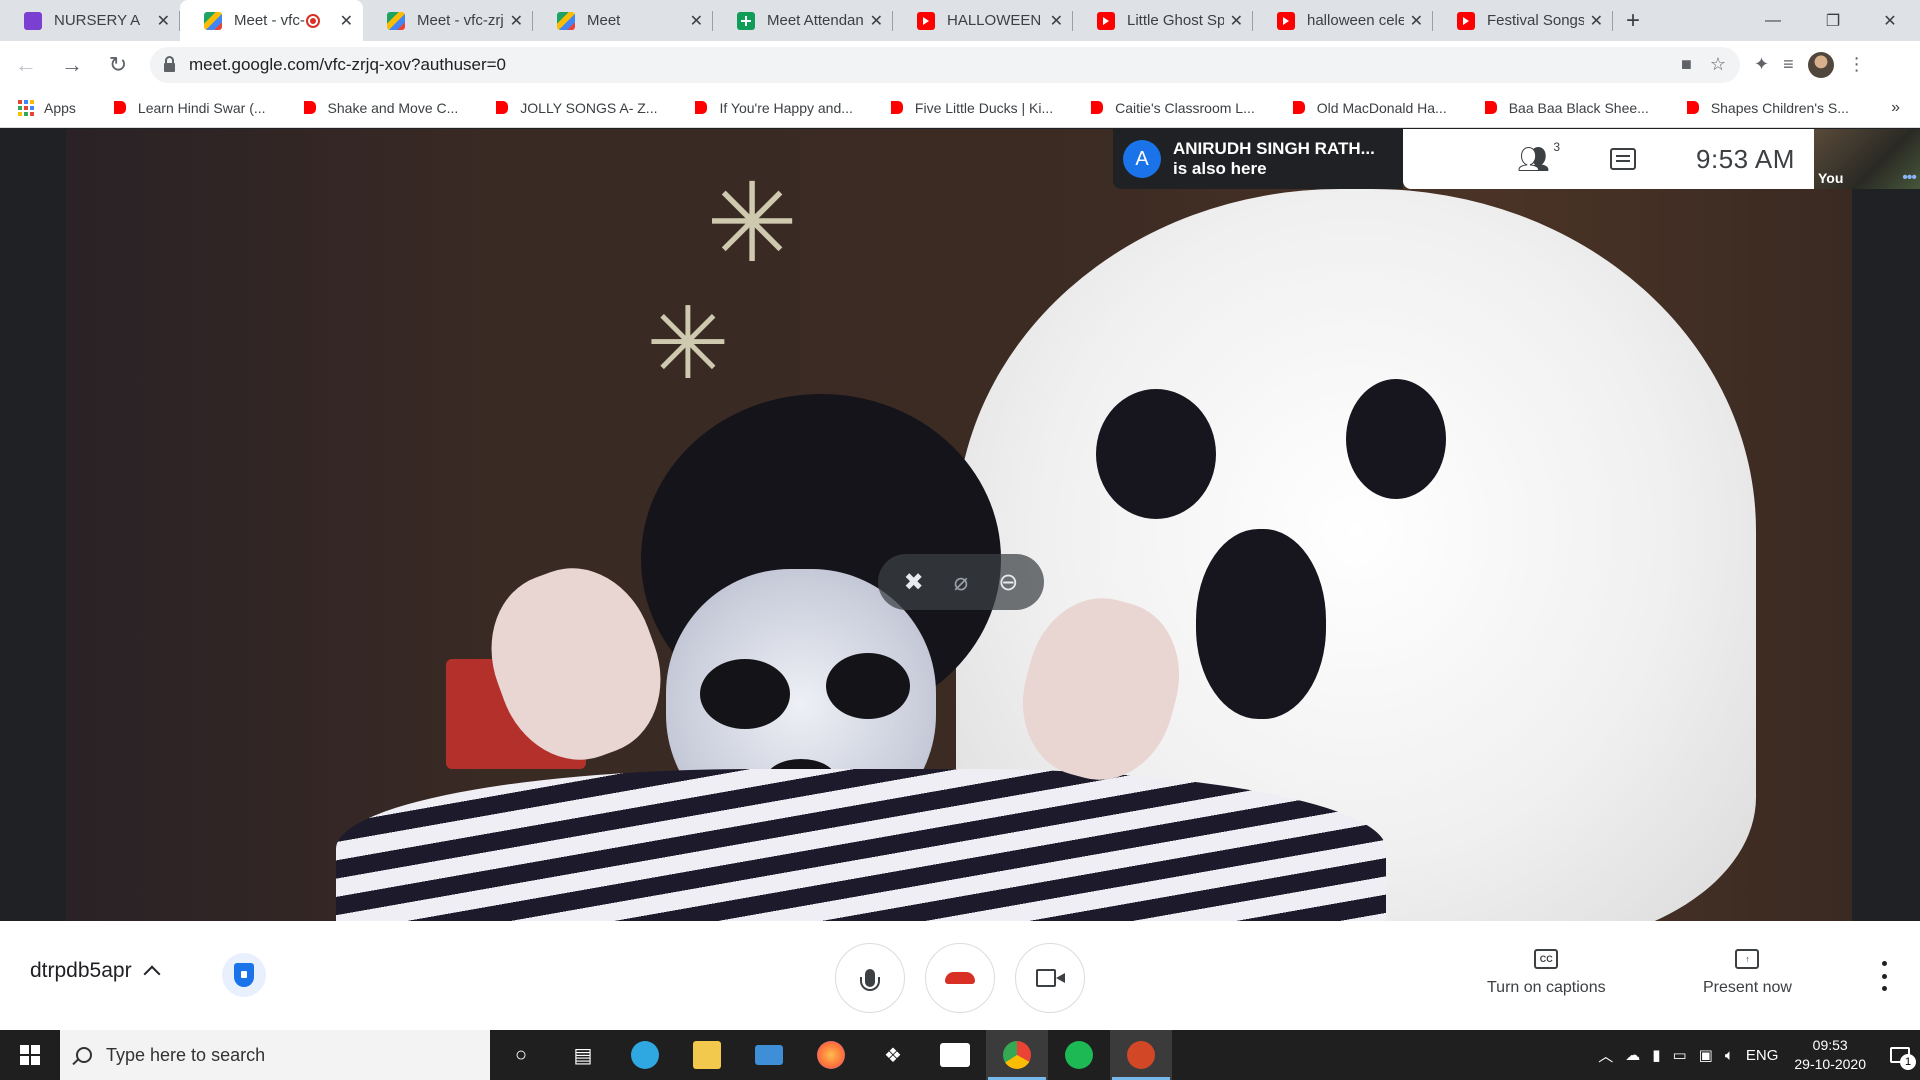 This screenshot has width=1920, height=1080. I want to click on ghost-eye, so click(1396, 439).